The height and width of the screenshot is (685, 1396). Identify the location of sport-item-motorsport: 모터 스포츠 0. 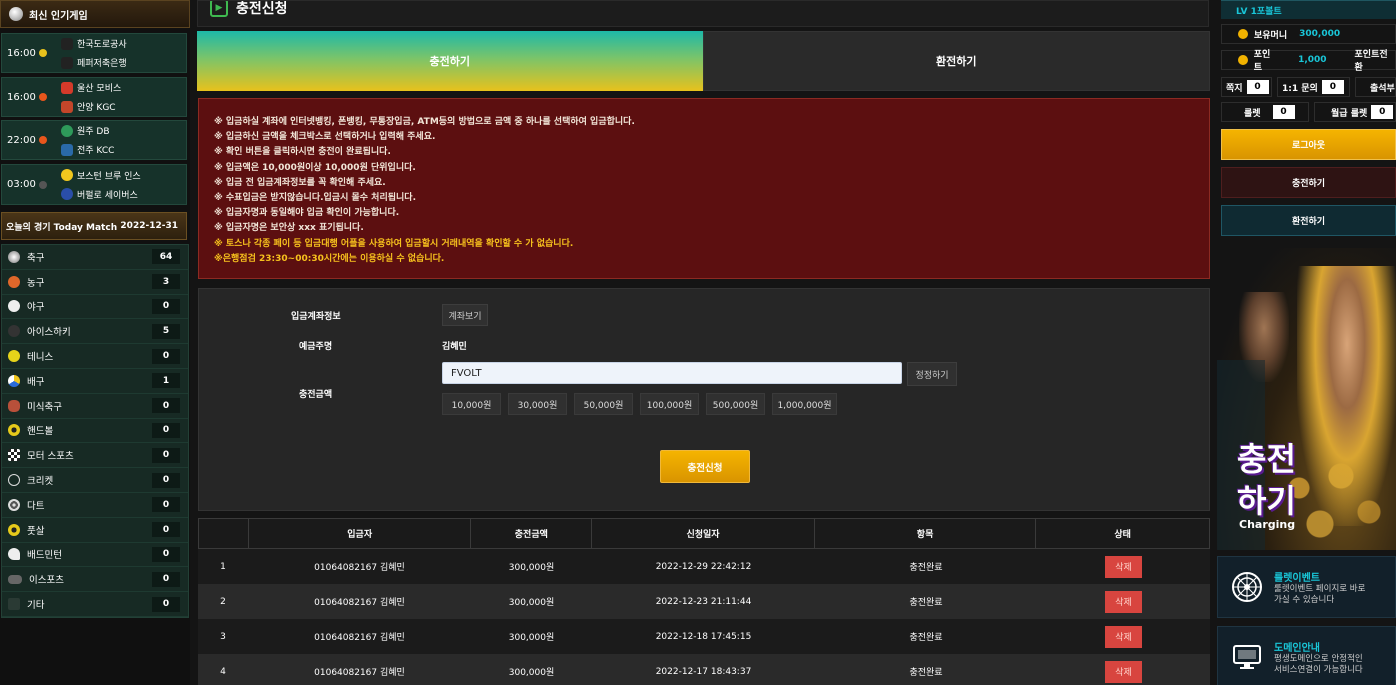
(95, 456).